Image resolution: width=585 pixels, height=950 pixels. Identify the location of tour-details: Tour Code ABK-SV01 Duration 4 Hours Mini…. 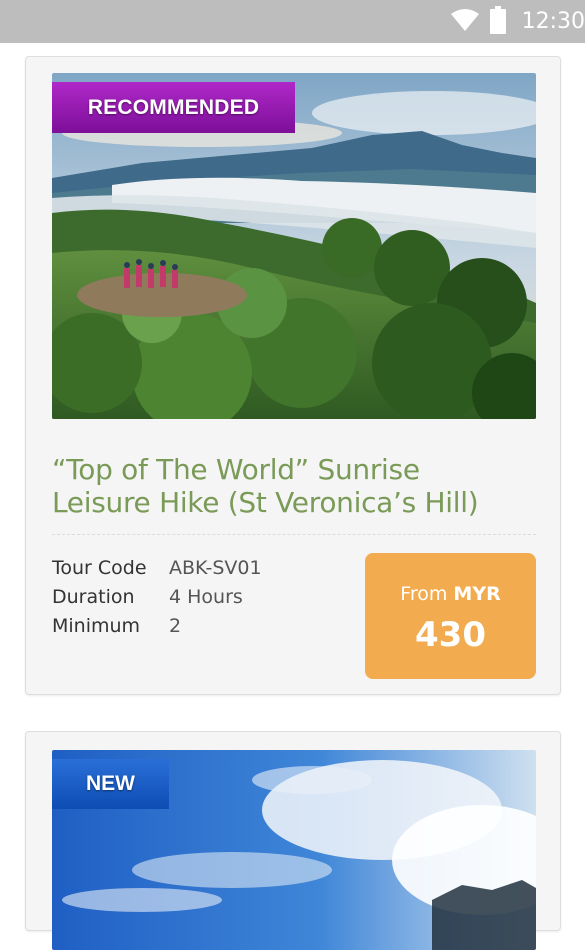
(157, 597).